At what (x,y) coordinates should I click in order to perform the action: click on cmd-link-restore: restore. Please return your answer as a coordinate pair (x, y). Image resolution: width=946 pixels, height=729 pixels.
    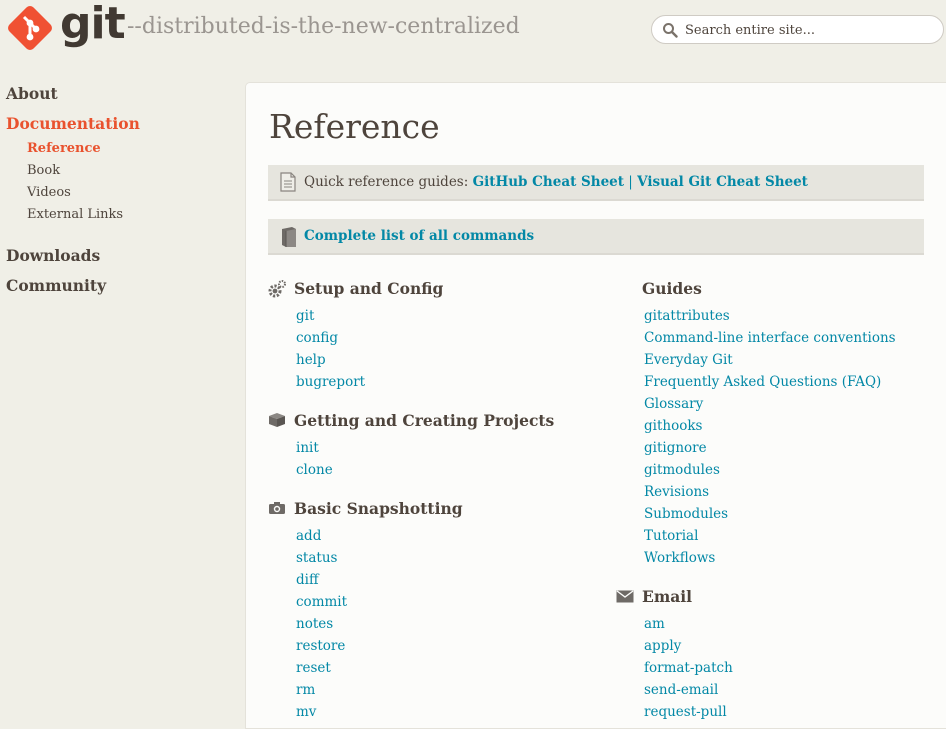
    Looking at the image, I should click on (320, 646).